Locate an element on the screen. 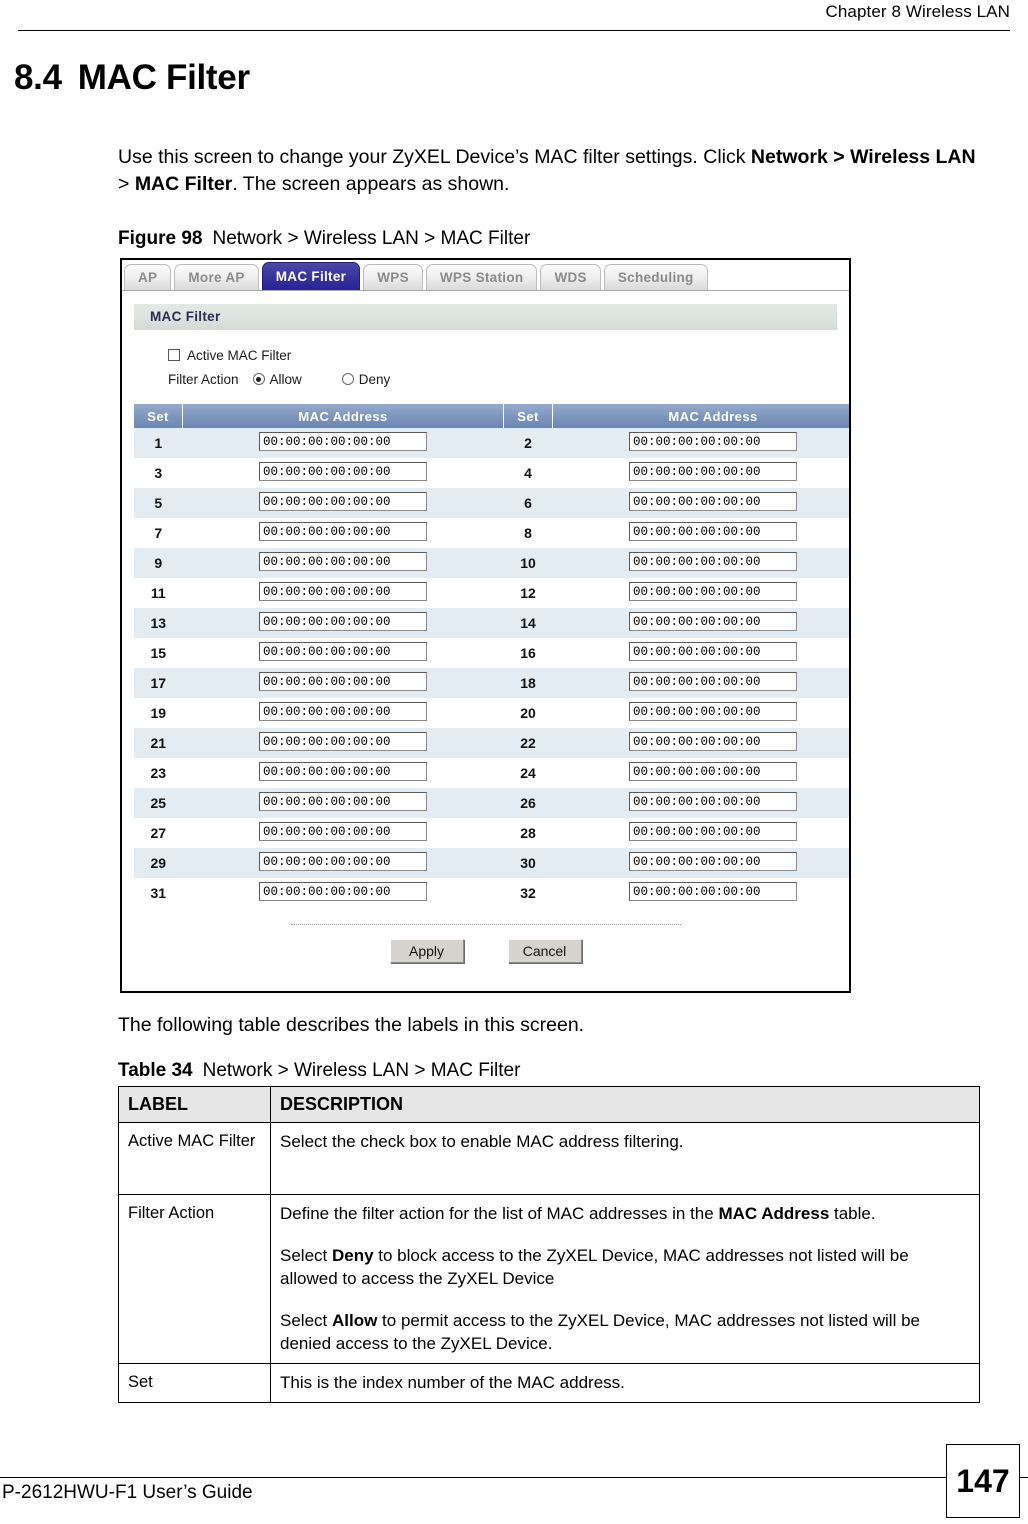 The image size is (1028, 1524). set-index-left: 13 is located at coordinates (158, 623).